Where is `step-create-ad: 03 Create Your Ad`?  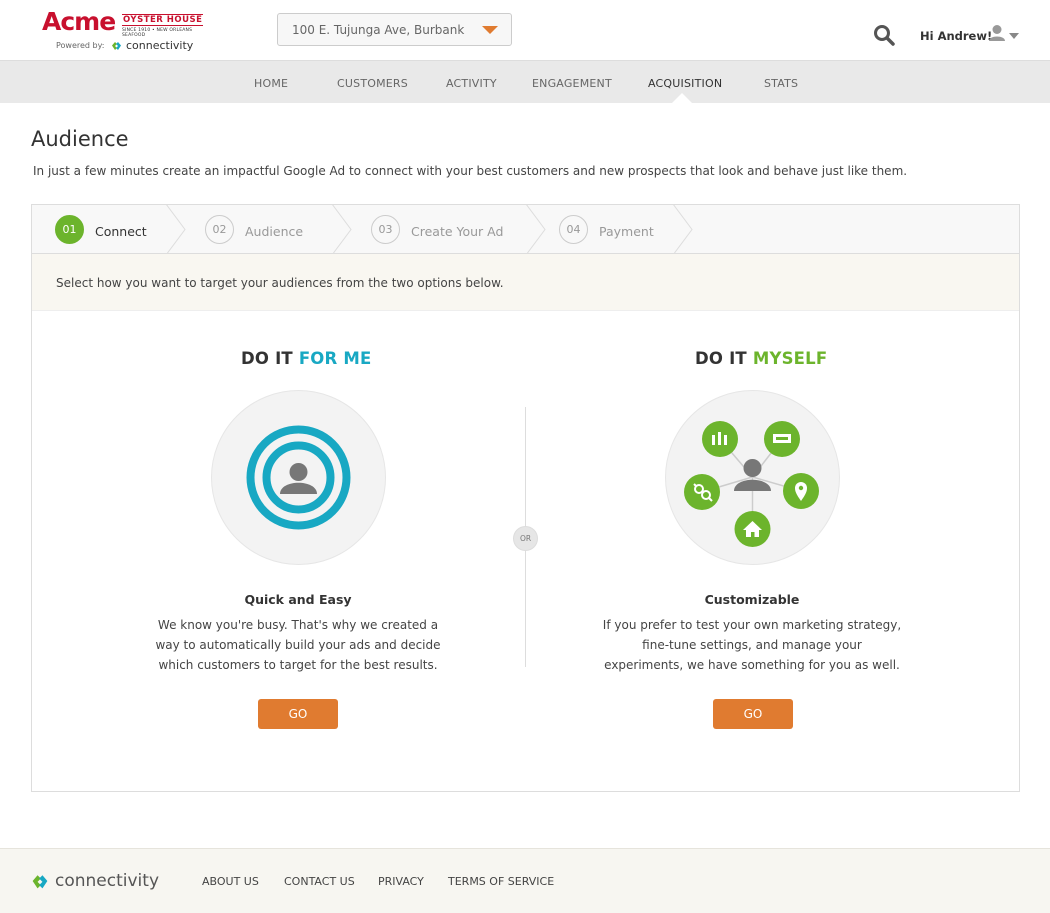 step-create-ad: 03 Create Your Ad is located at coordinates (437, 229).